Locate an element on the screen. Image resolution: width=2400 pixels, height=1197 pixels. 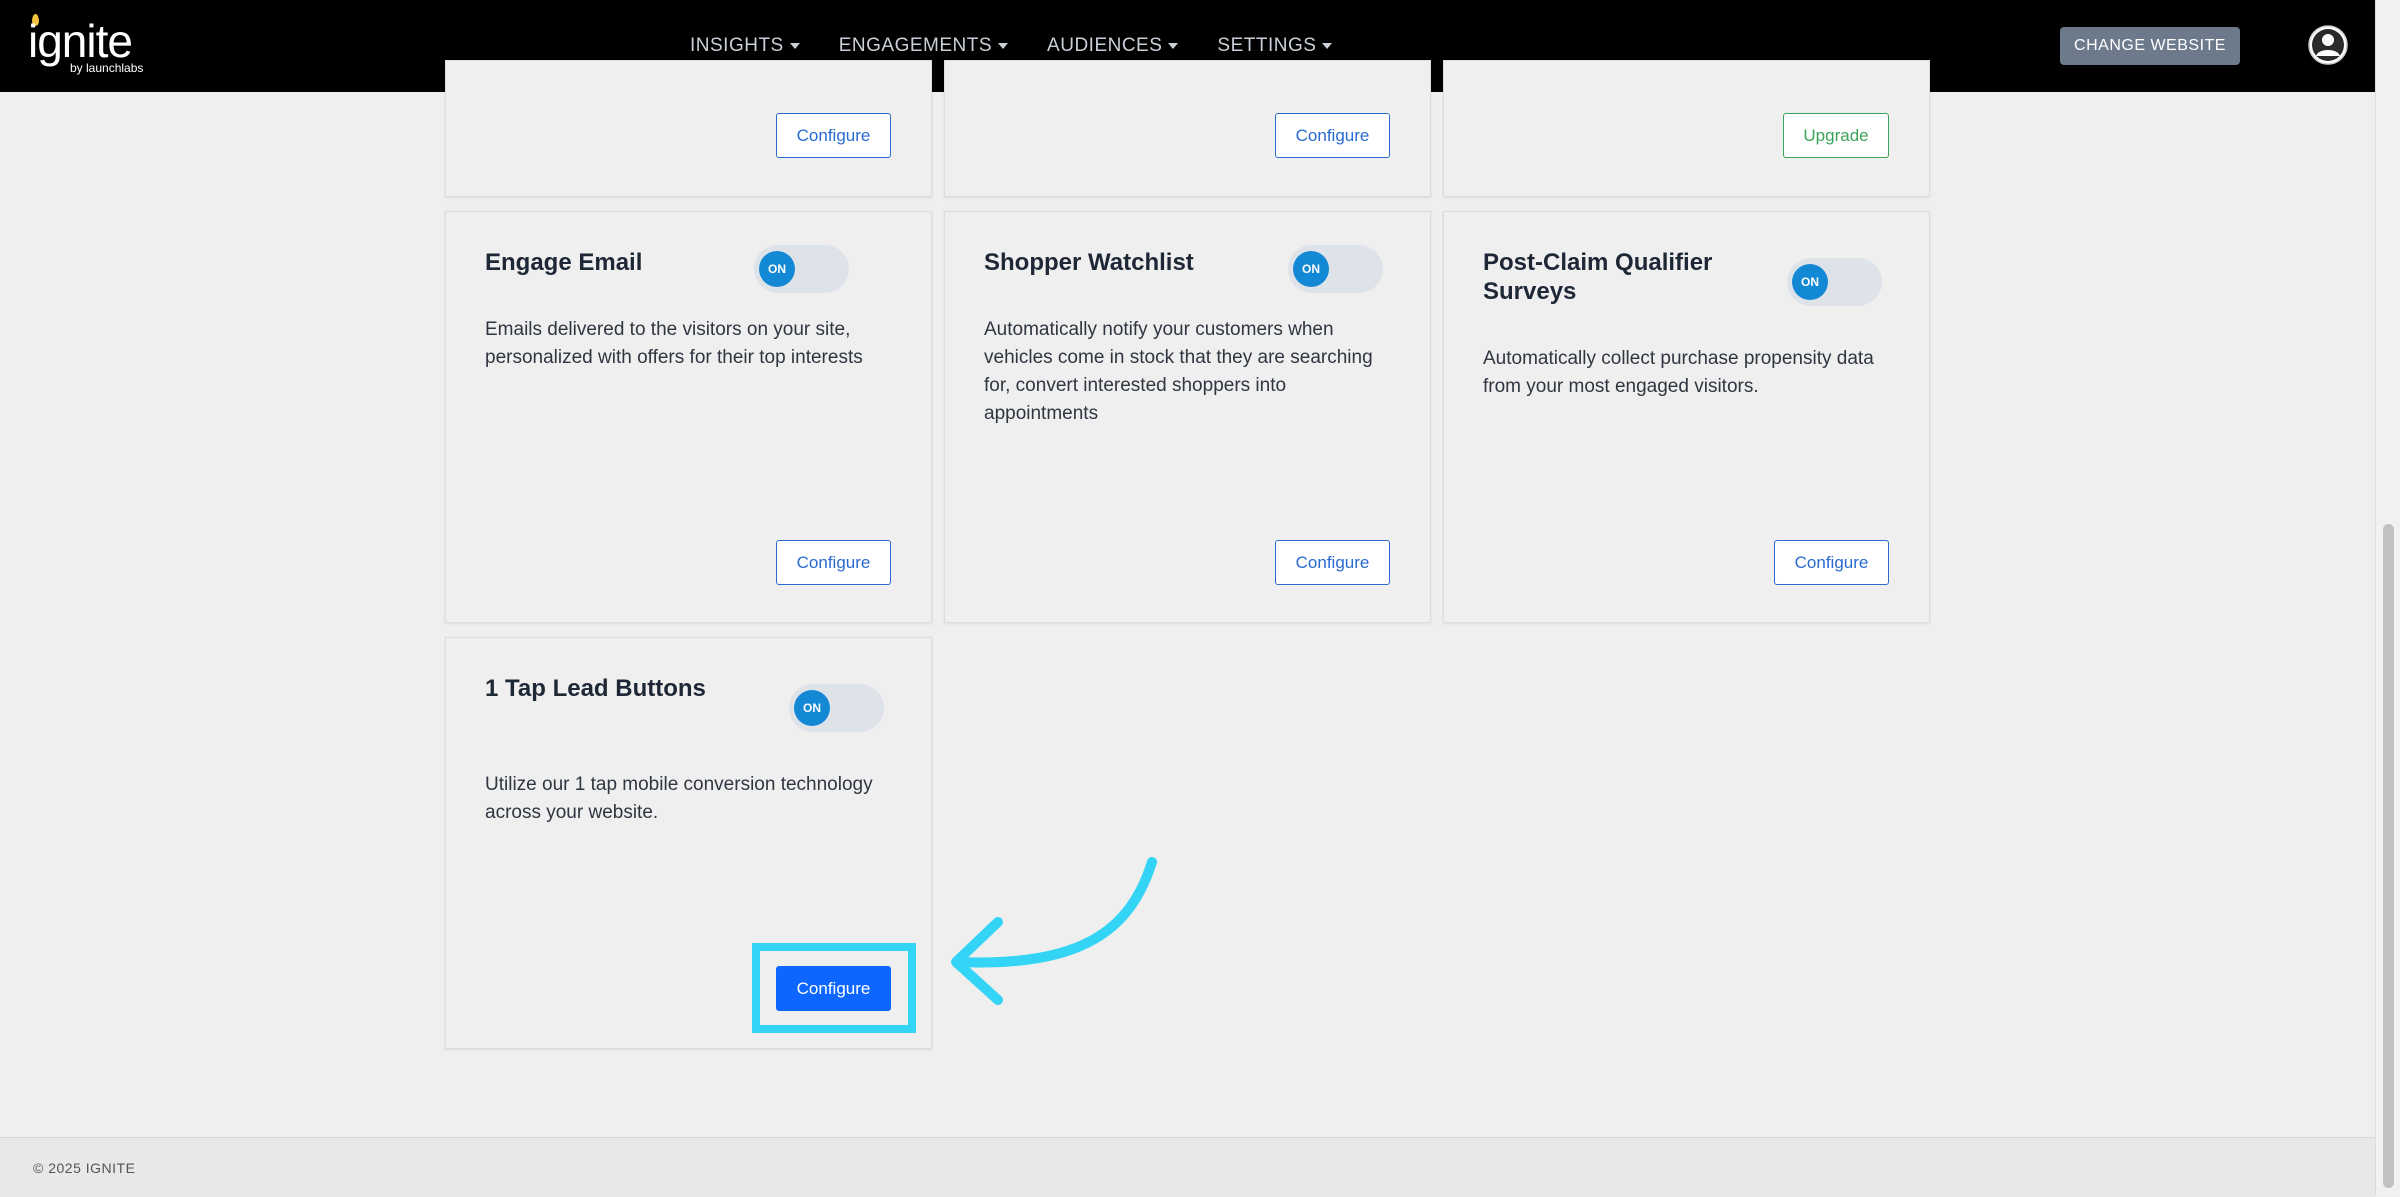
feature-card-top-2: Configure is located at coordinates (1187, 128).